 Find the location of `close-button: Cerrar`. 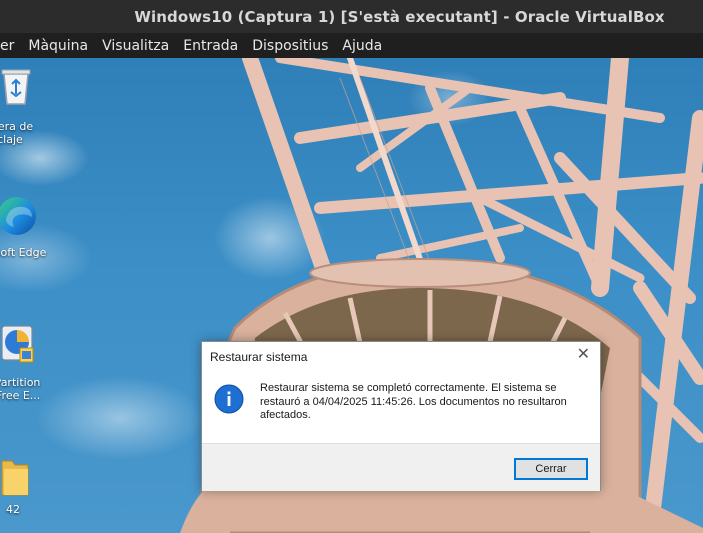

close-button: Cerrar is located at coordinates (551, 469).